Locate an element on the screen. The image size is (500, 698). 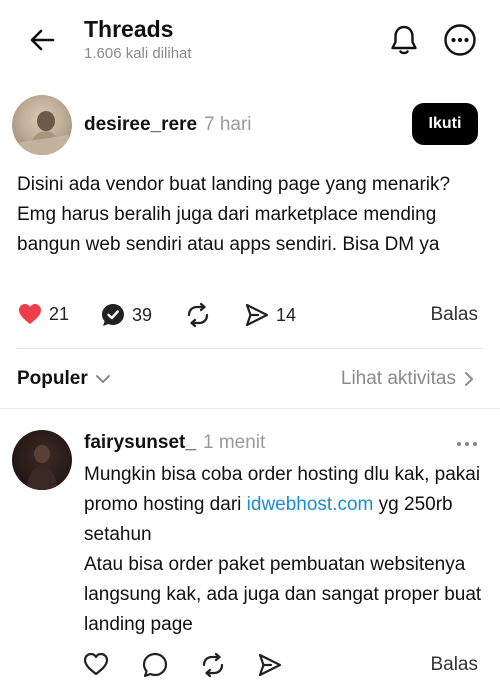
page-title: Threads is located at coordinates (129, 29).